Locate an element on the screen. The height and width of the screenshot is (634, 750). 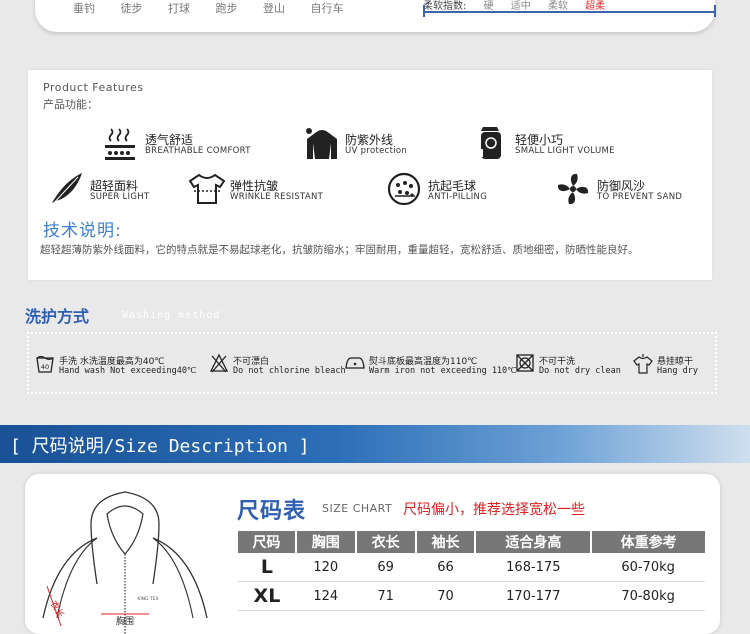
uv-jacket-icon is located at coordinates (321, 143).